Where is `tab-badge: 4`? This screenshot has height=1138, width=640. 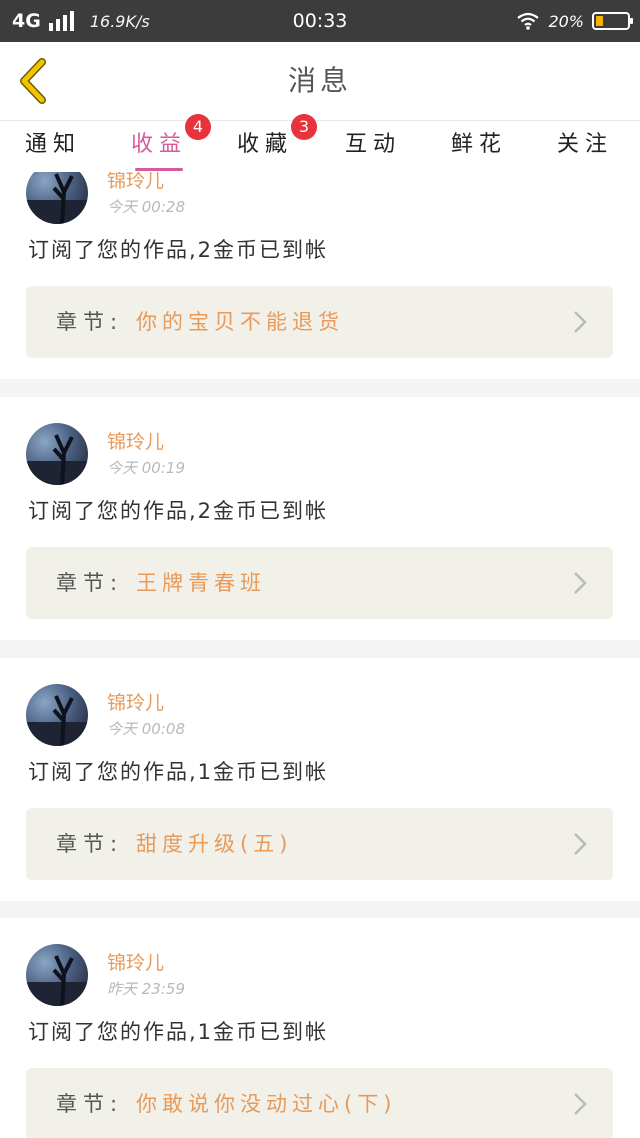
tab-badge: 4 is located at coordinates (198, 127).